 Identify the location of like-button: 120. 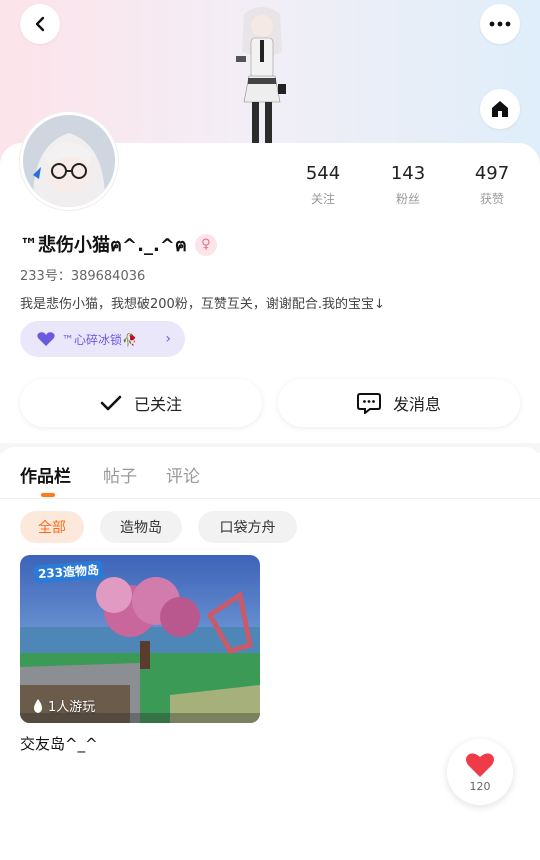
(480, 772).